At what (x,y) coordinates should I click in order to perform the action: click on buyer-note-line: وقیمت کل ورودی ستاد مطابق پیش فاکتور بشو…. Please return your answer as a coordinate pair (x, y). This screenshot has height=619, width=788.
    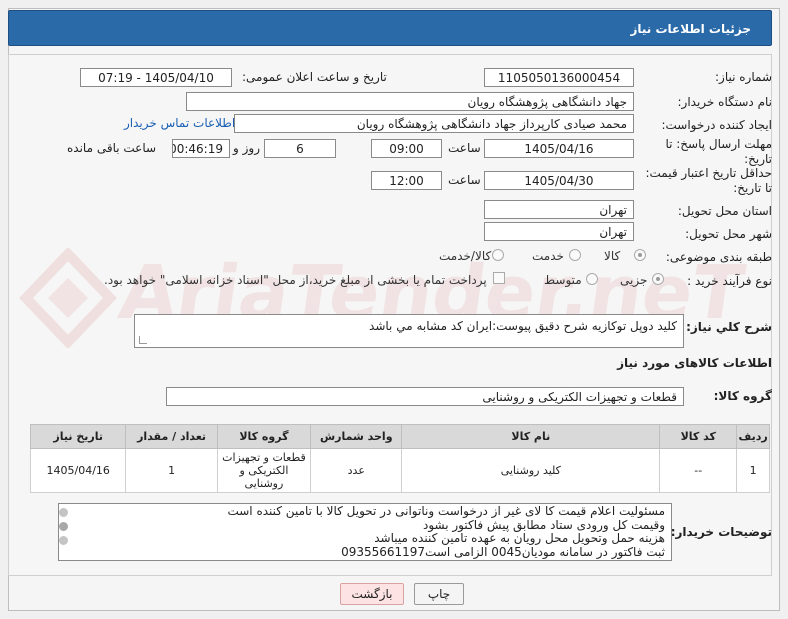
    Looking at the image, I should click on (543, 524).